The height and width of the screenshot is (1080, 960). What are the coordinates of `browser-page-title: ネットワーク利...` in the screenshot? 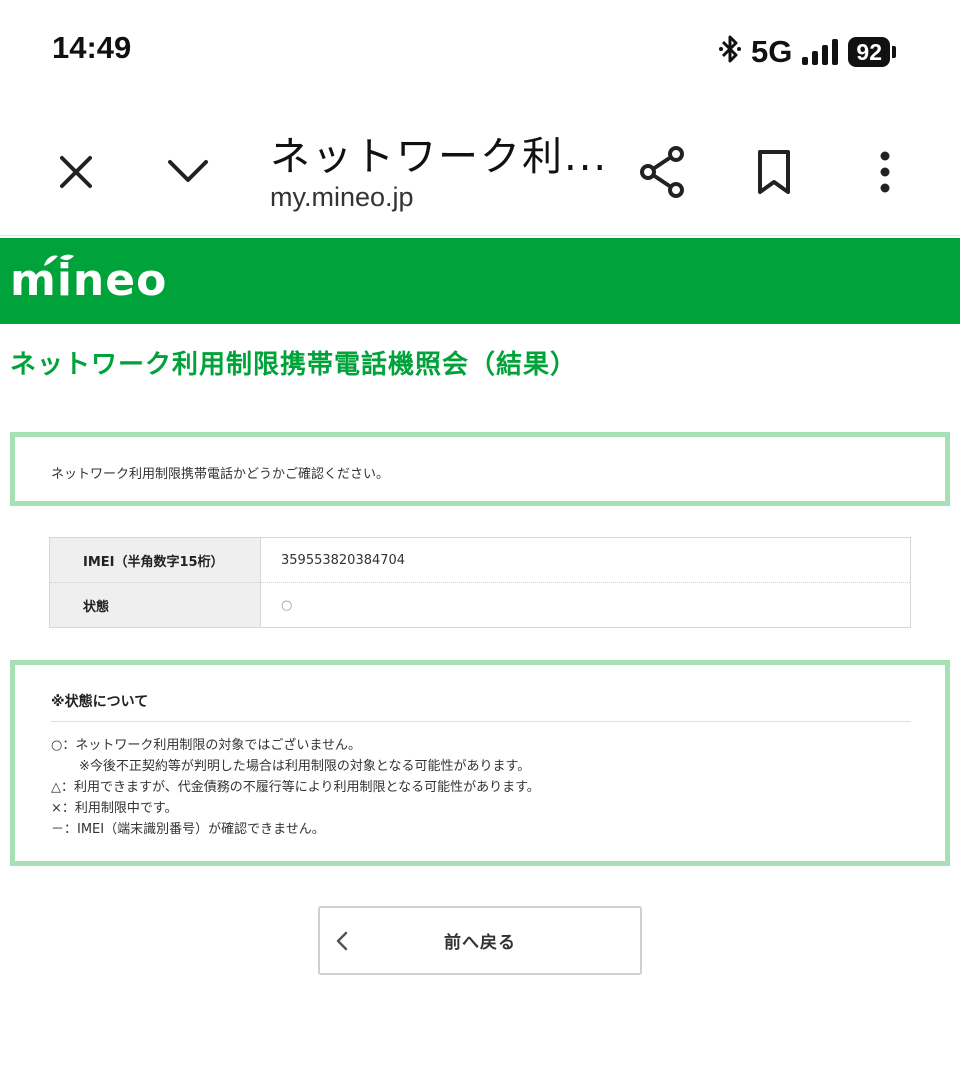 It's located at (439, 157).